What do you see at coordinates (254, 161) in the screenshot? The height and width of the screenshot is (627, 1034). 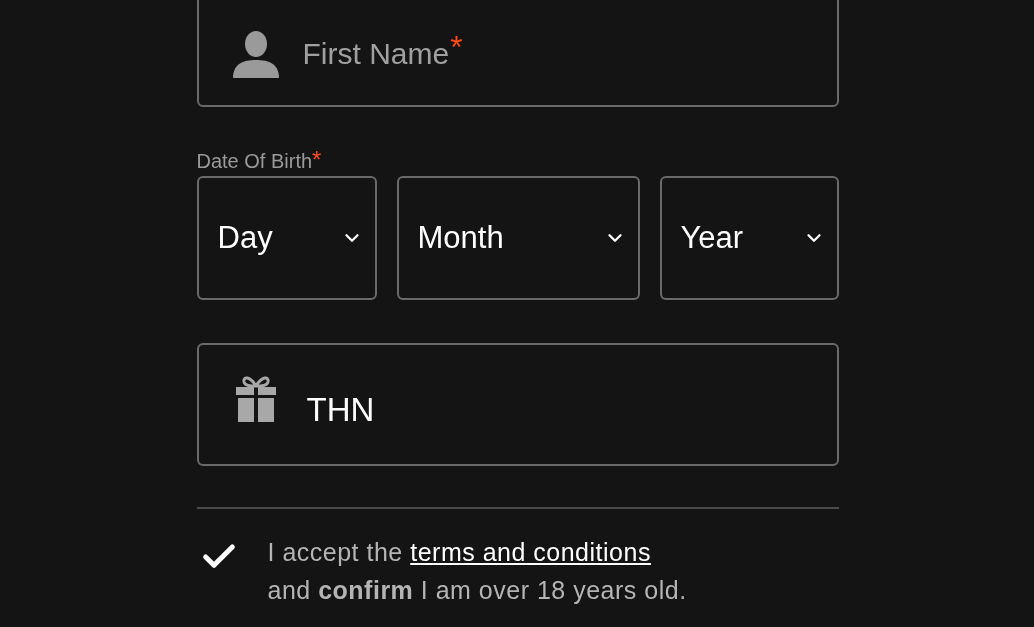 I see `date-of-birth-label: Date Of Birth` at bounding box center [254, 161].